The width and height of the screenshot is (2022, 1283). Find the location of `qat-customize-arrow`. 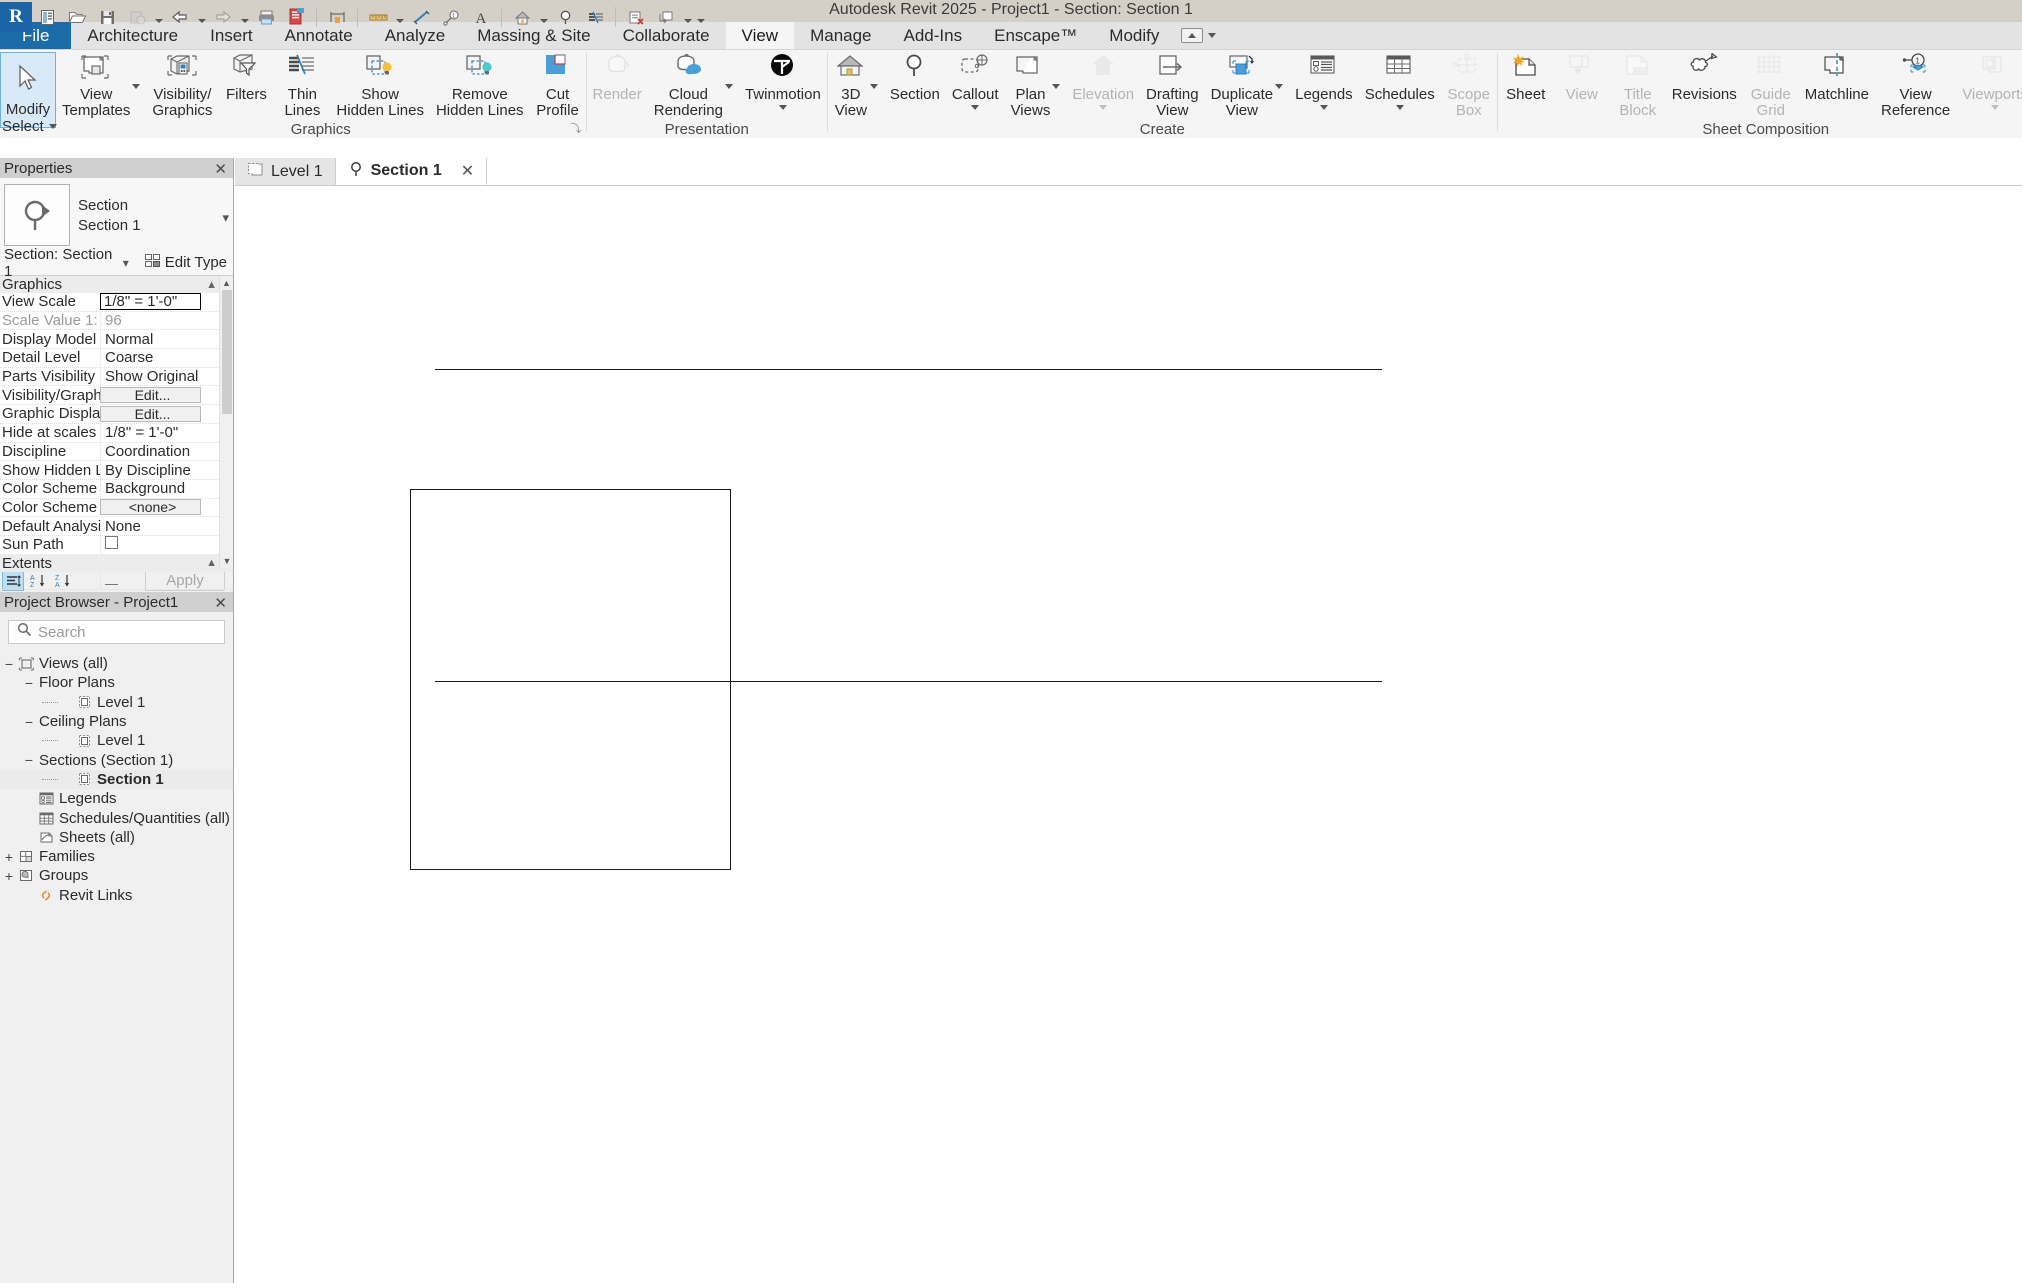

qat-customize-arrow is located at coordinates (700, 17).